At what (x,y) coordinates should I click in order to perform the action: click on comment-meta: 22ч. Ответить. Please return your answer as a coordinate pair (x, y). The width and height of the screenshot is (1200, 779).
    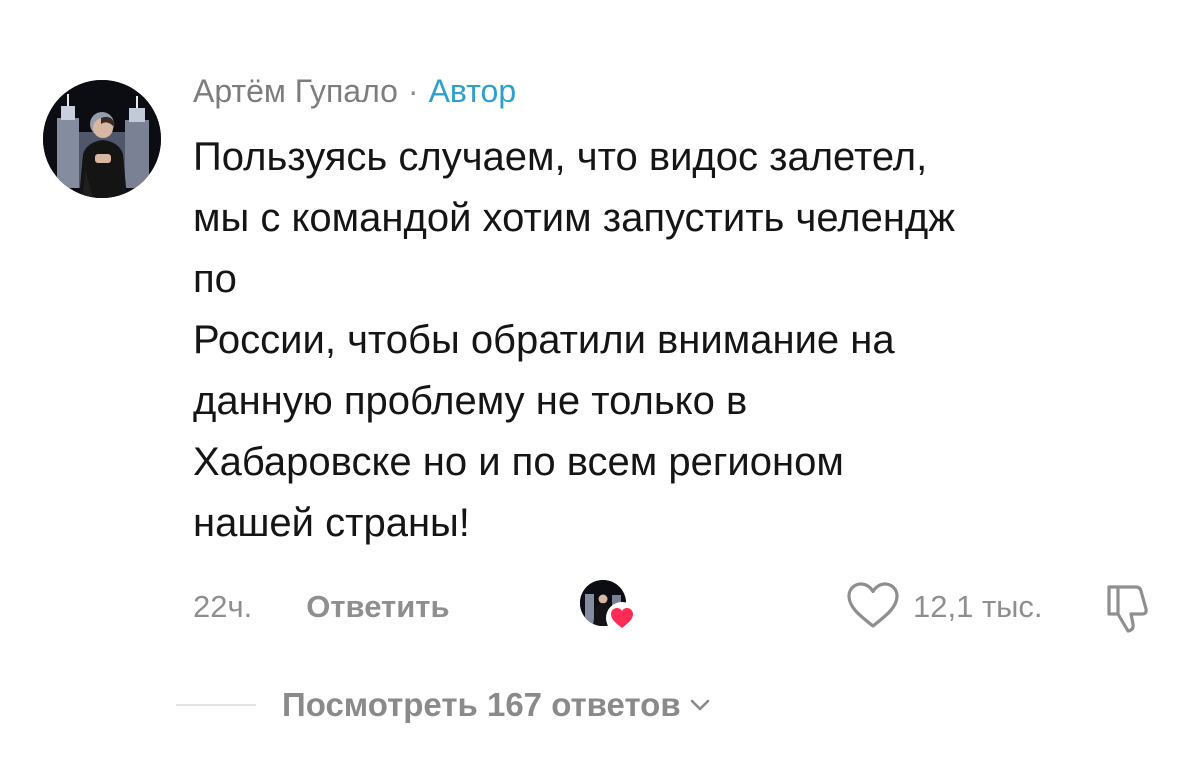
    Looking at the image, I should click on (321, 607).